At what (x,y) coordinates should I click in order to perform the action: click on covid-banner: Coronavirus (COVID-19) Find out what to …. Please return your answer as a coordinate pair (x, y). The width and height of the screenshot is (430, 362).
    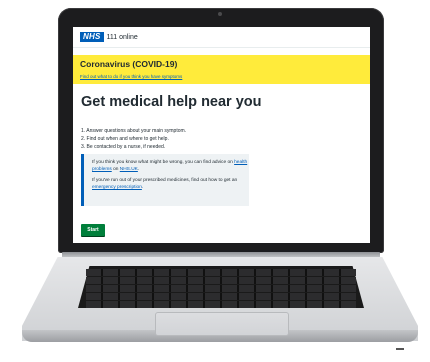
    Looking at the image, I should click on (221, 69).